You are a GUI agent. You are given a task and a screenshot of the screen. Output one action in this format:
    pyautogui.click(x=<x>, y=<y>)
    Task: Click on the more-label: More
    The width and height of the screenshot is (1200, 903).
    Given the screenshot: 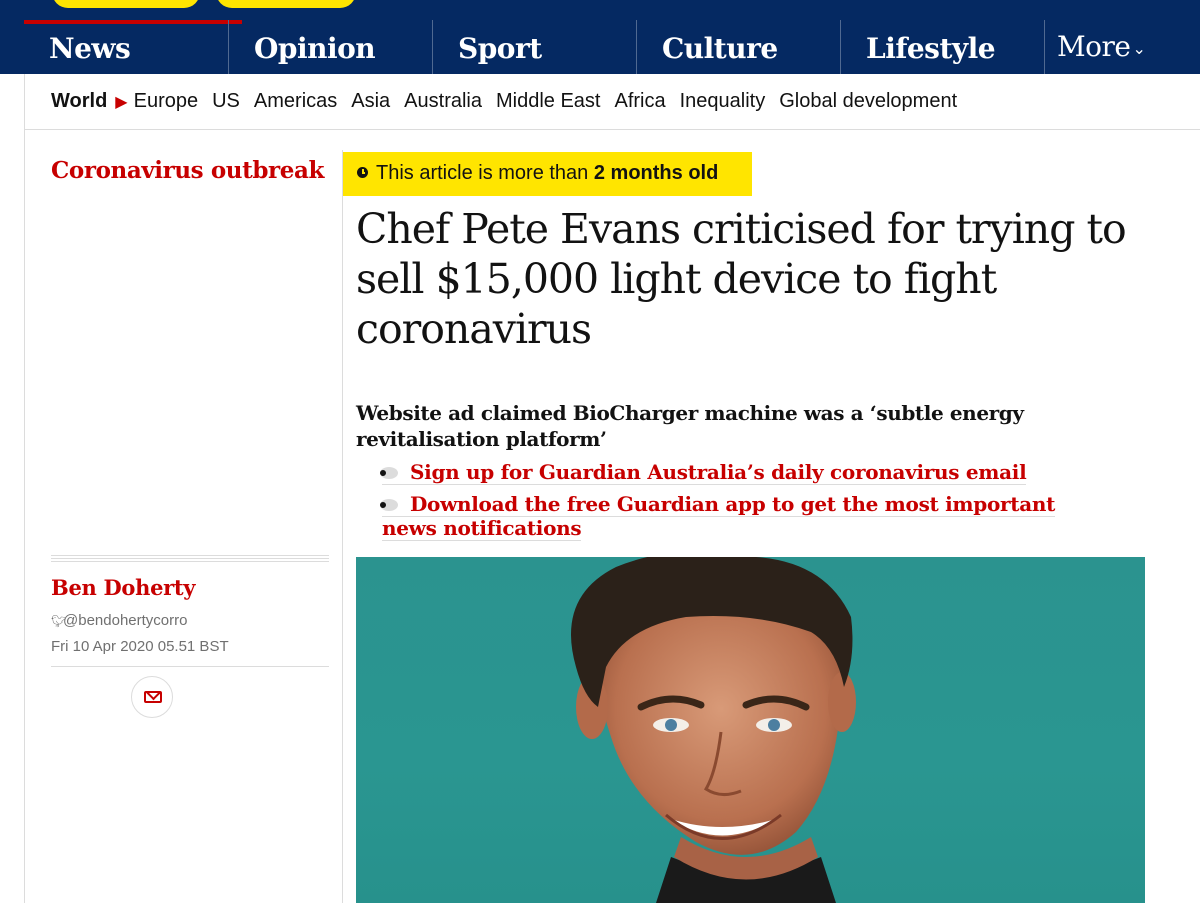 What is the action you would take?
    pyautogui.click(x=1094, y=46)
    